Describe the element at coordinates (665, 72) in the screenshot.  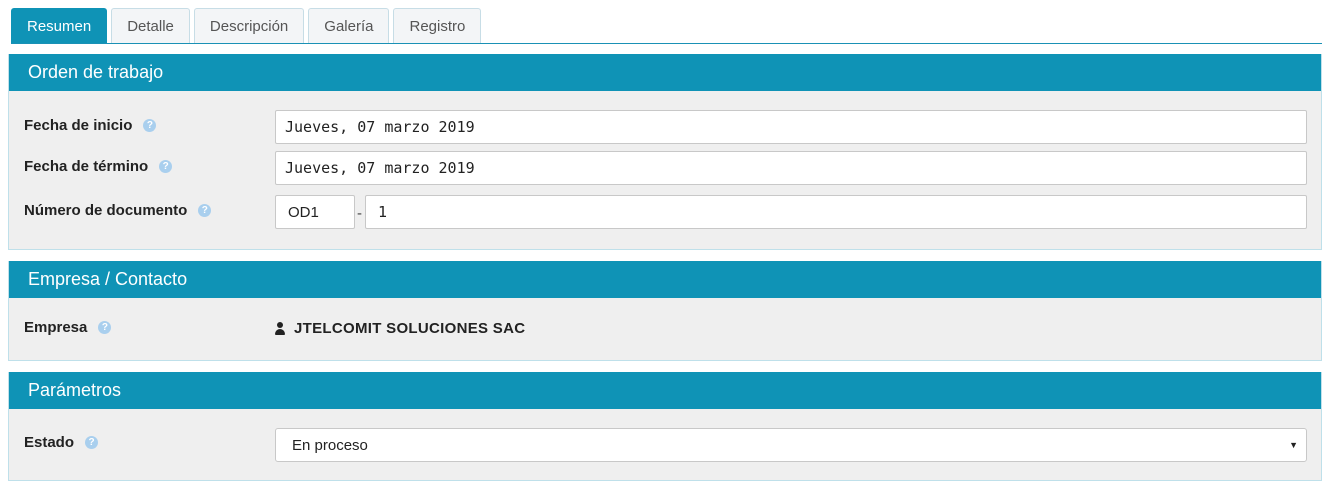
I see `panel-title: Orden de trabajo` at that location.